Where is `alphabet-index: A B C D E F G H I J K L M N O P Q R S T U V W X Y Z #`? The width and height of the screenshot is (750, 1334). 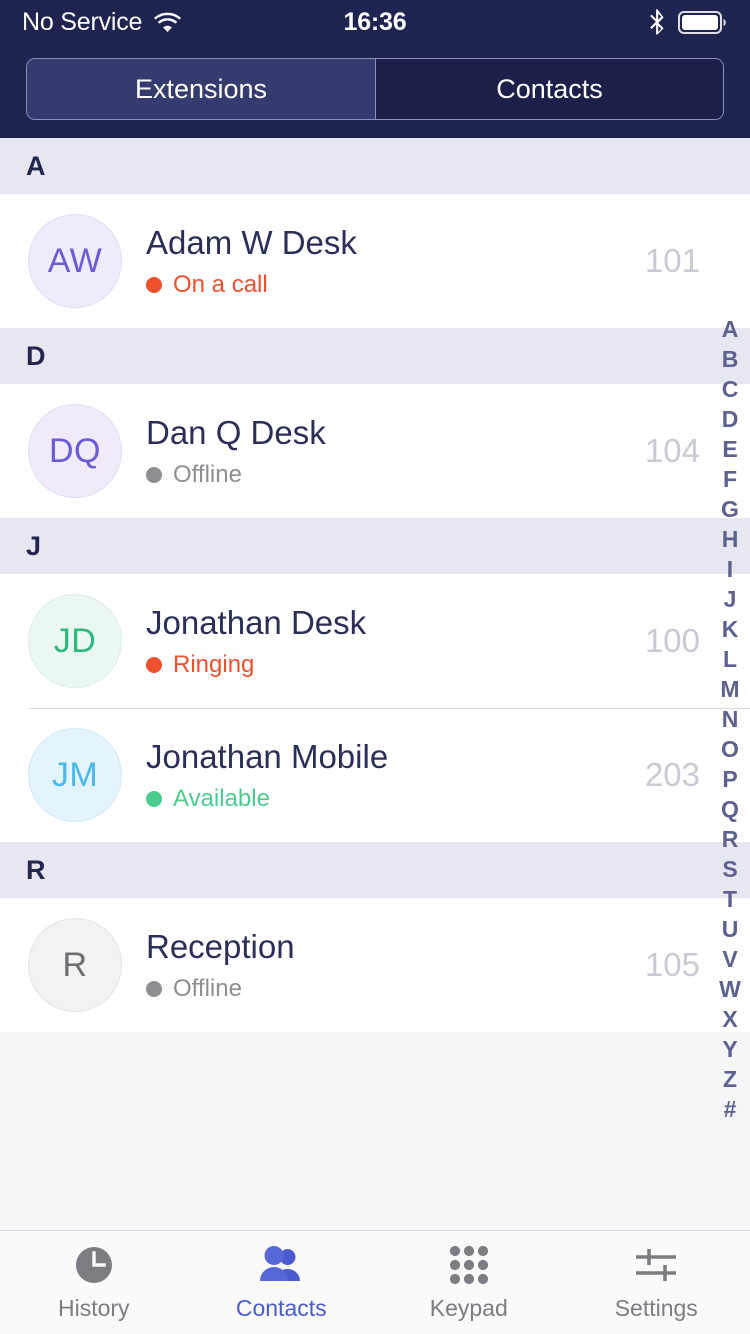 alphabet-index: A B C D E F G H I J K L M N O P Q R S T U V W X Y Z # is located at coordinates (730, 719).